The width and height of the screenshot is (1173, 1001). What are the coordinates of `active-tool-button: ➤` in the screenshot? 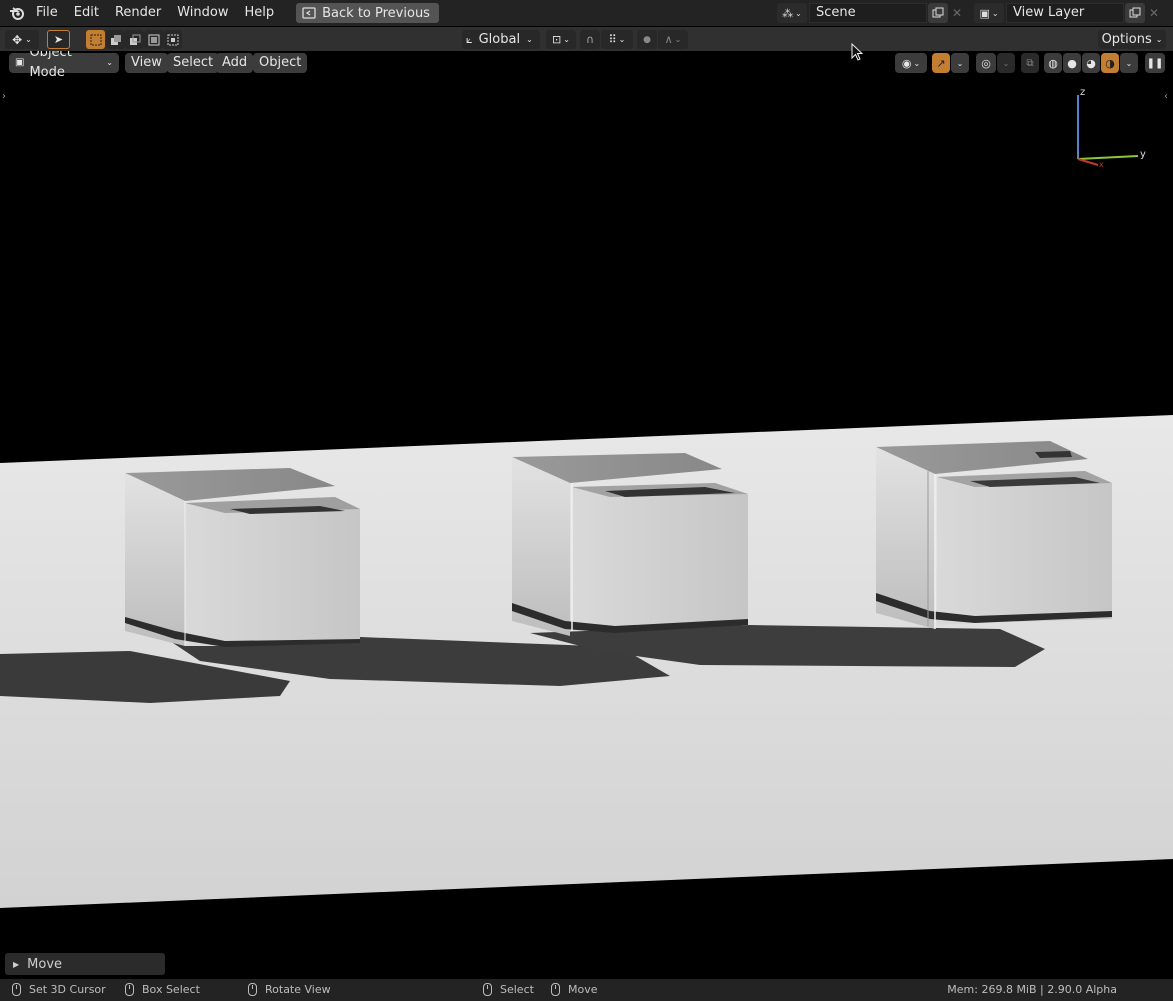 It's located at (58, 39).